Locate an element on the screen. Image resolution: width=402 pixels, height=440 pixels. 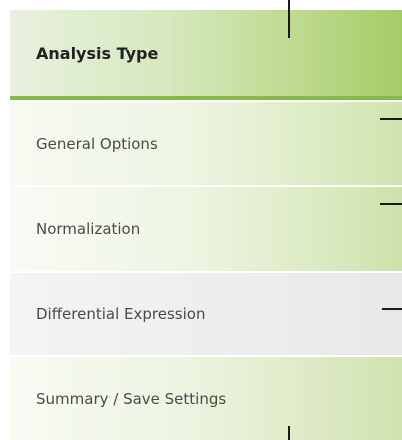
step-label: Differential Expression is located at coordinates (121, 314).